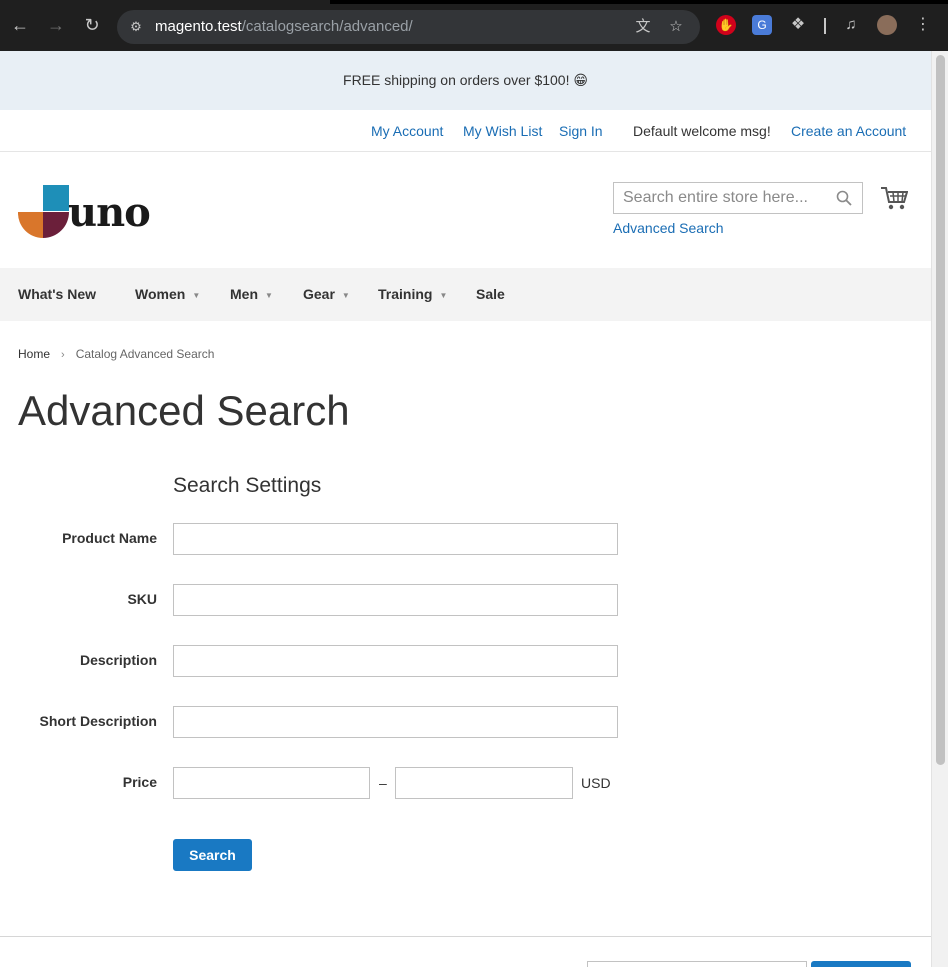  Describe the element at coordinates (271, 783) in the screenshot. I see `price-from-input` at that location.